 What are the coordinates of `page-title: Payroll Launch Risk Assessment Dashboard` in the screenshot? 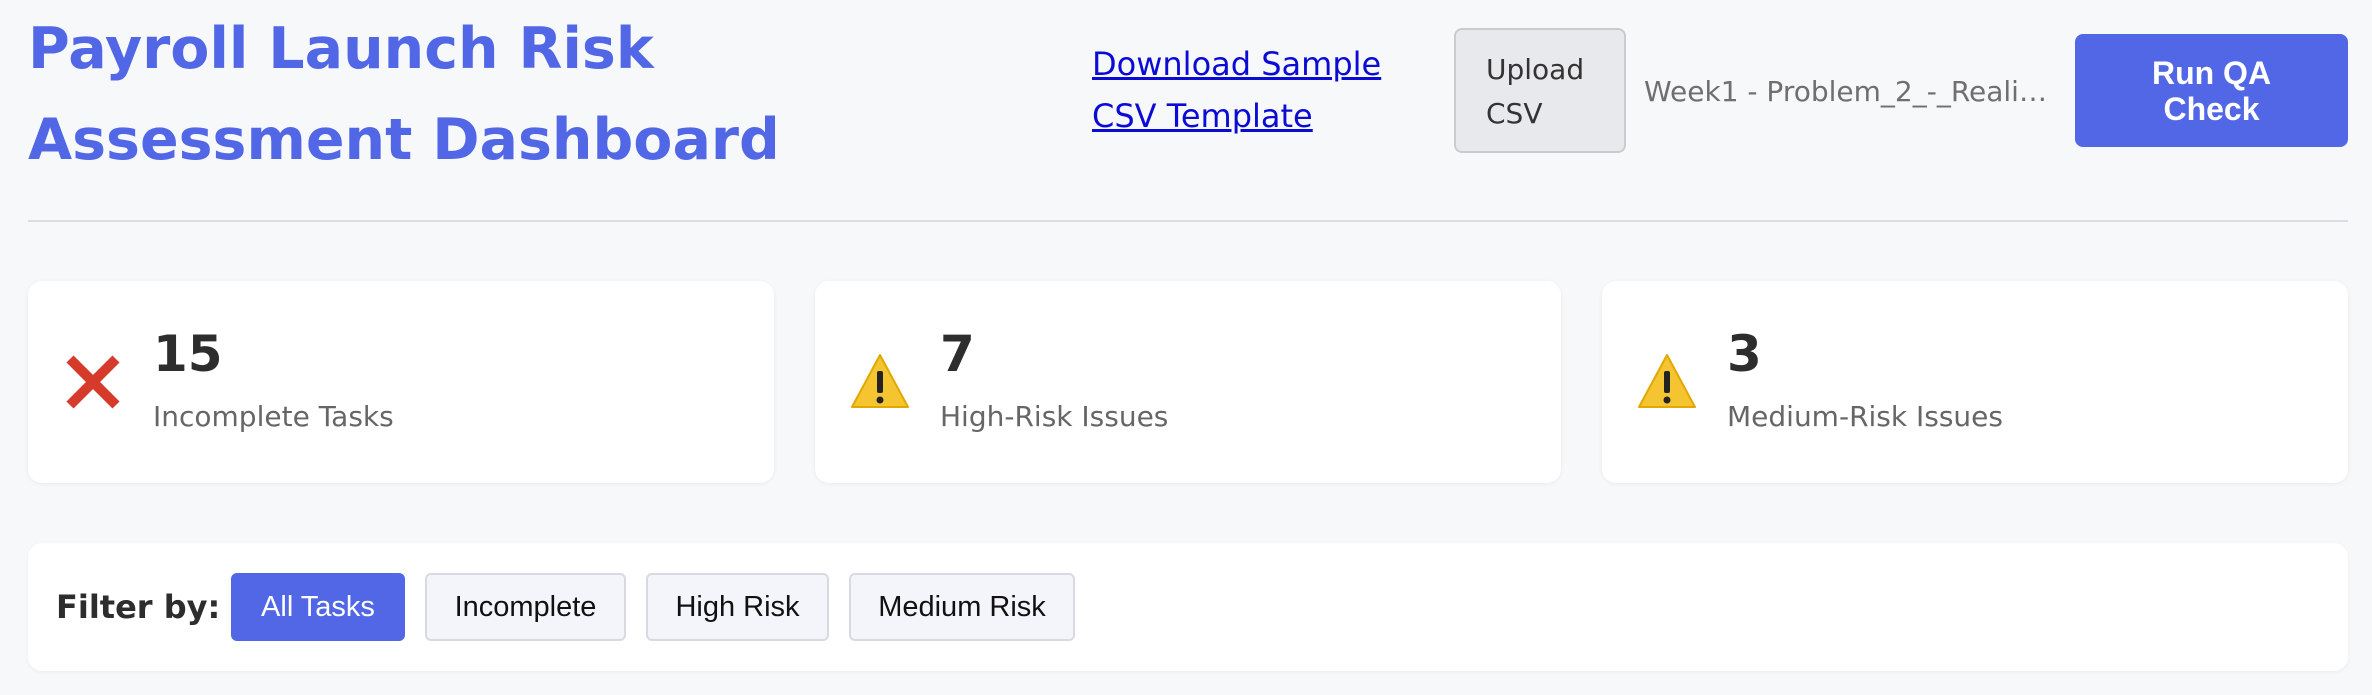 It's located at (404, 94).